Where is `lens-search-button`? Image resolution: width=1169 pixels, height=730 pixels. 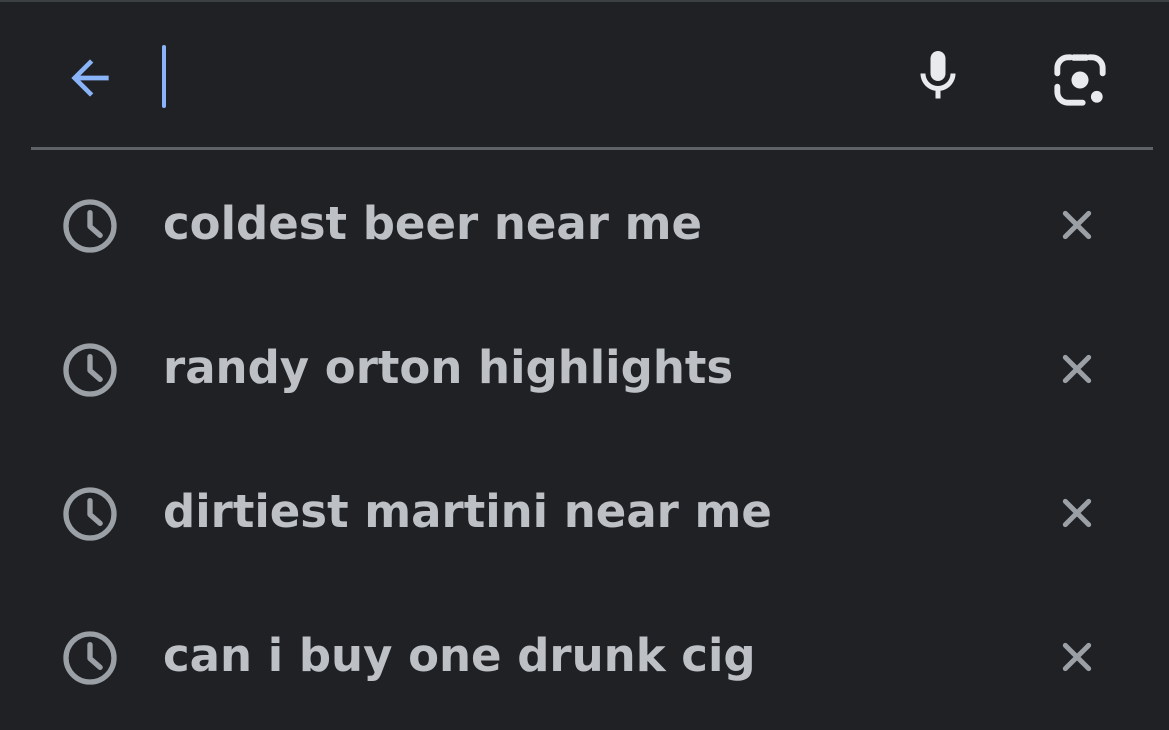
lens-search-button is located at coordinates (1080, 80).